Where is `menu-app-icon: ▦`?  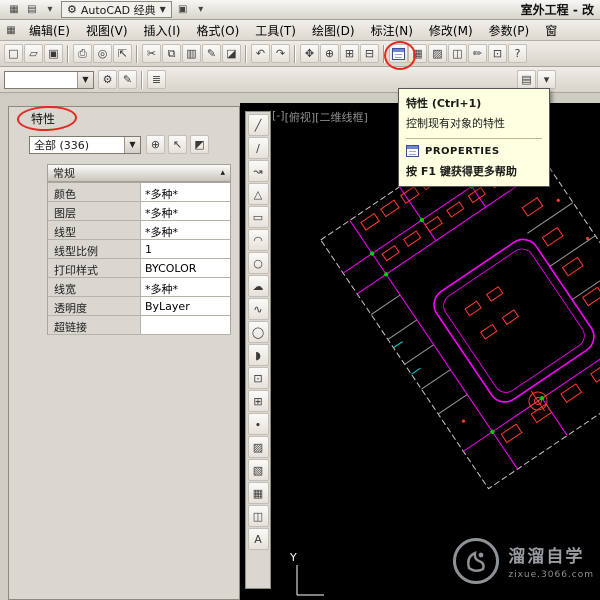
menu-app-icon: ▦ is located at coordinates (11, 30).